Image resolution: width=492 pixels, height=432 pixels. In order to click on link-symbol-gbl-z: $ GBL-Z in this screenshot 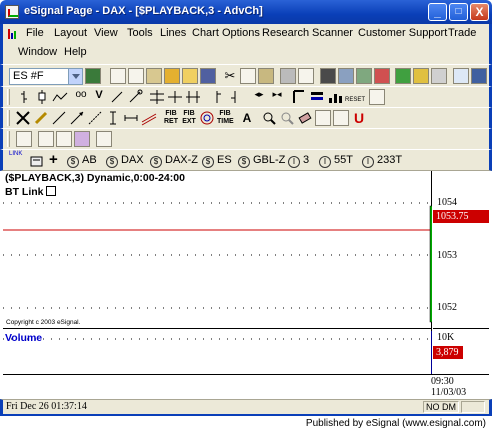, I will do `click(261, 161)`.